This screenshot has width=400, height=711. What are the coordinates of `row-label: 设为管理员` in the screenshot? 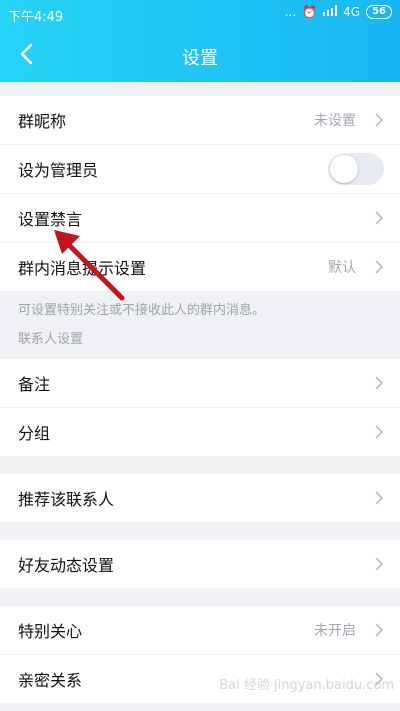 It's located at (58, 170).